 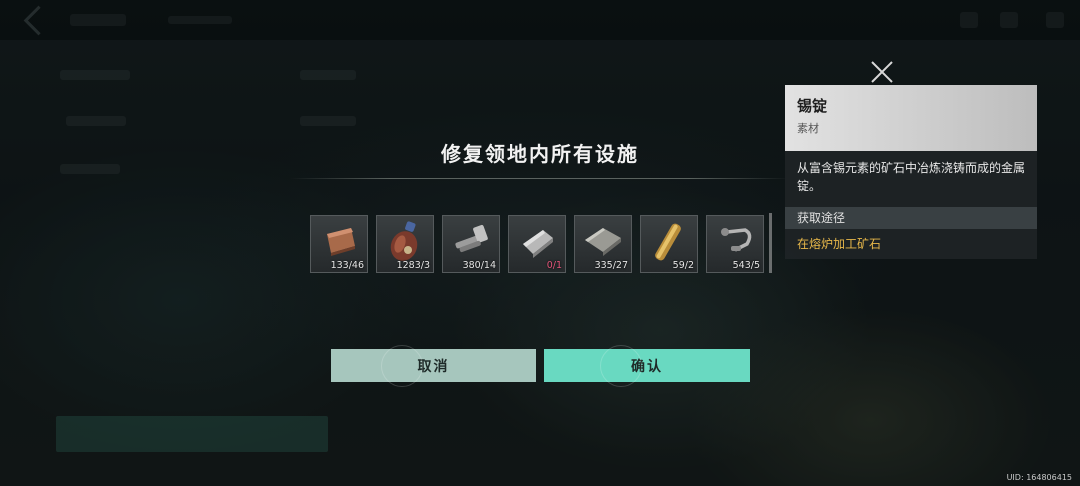 What do you see at coordinates (911, 244) in the screenshot?
I see `source-section: 在熔炉加工矿石` at bounding box center [911, 244].